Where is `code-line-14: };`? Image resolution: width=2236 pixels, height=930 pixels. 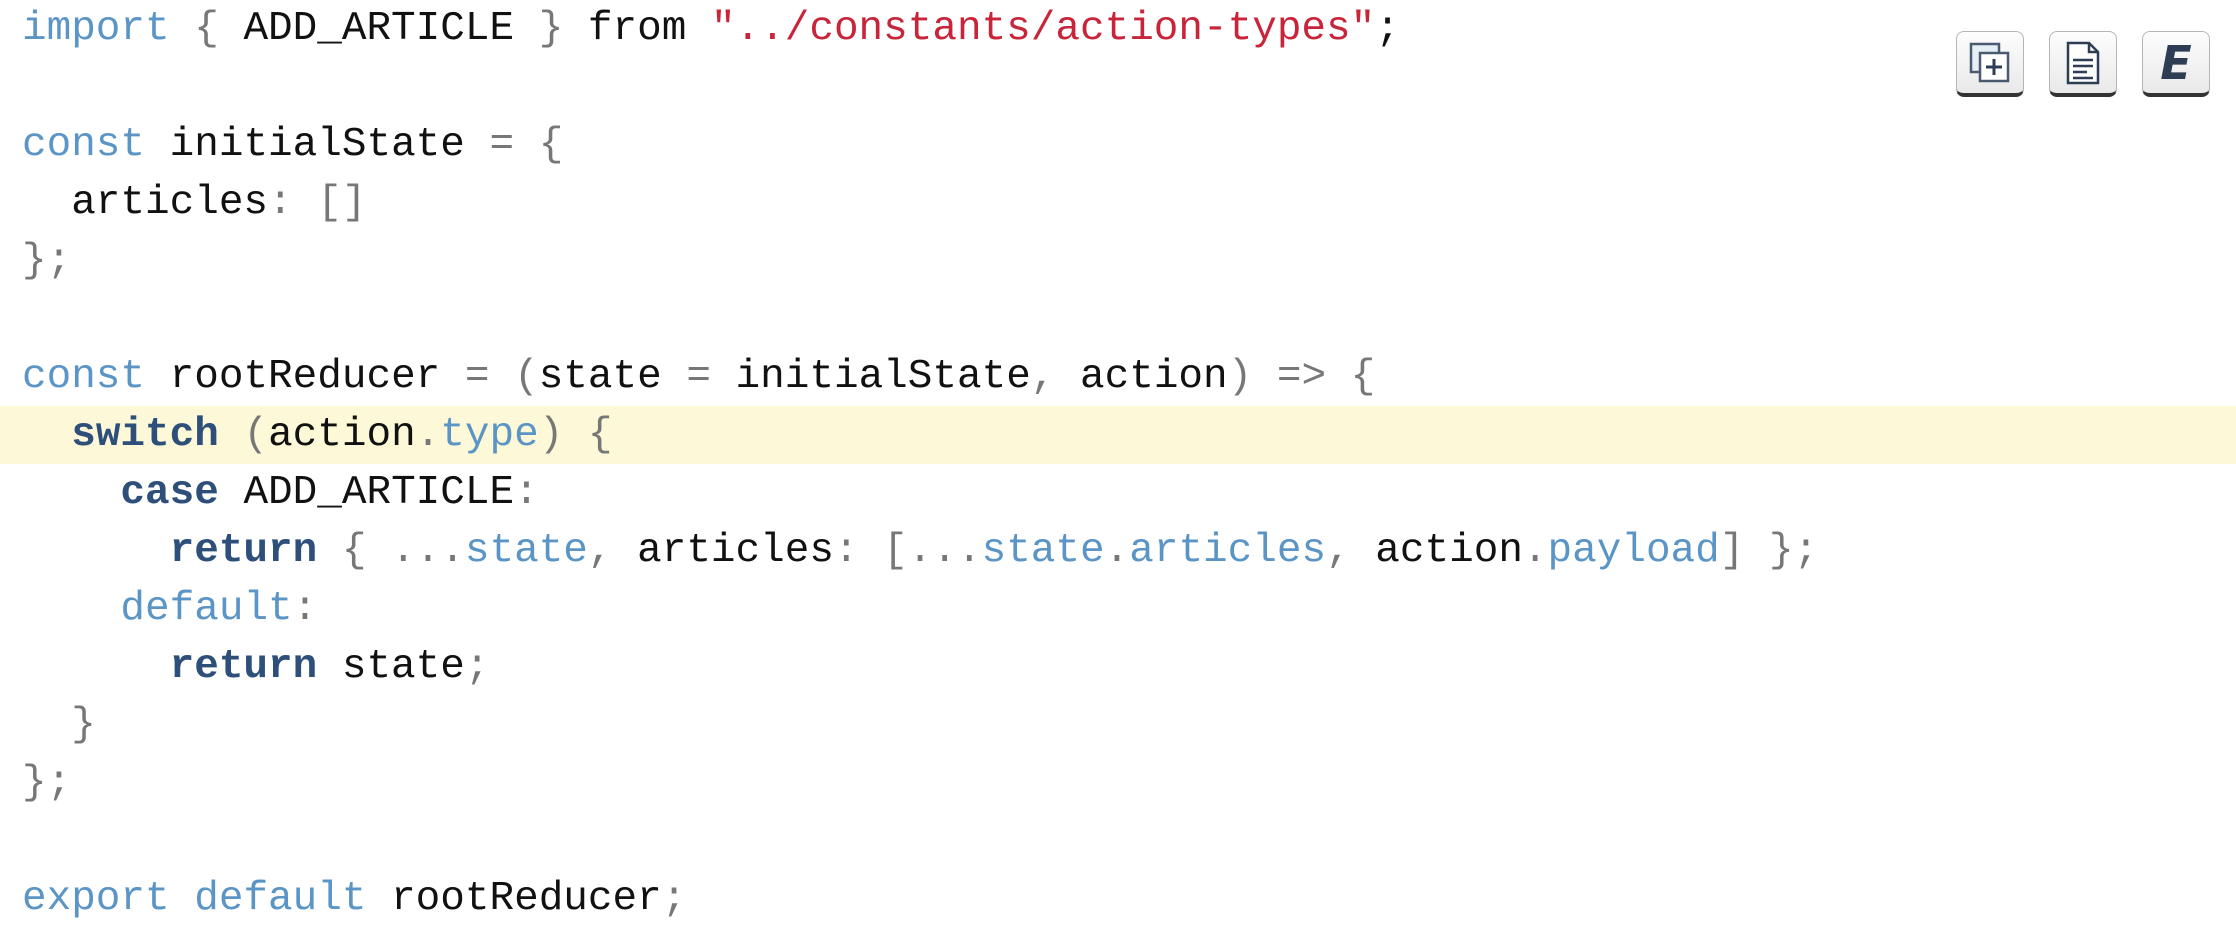
code-line-14: }; is located at coordinates (1118, 783).